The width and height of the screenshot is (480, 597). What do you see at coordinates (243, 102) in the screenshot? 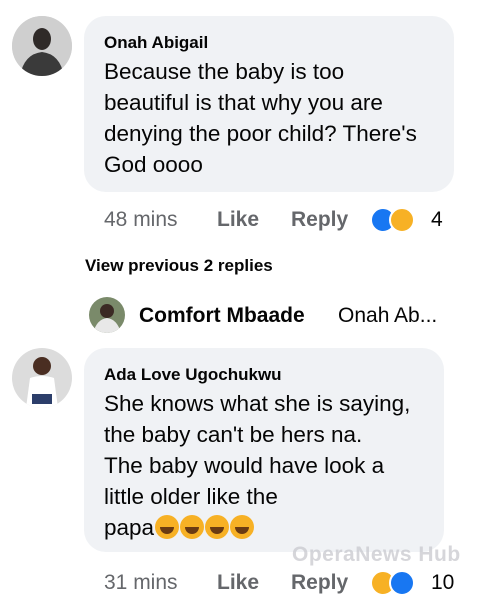
I see `comment-text-line: beautiful is that why you are` at bounding box center [243, 102].